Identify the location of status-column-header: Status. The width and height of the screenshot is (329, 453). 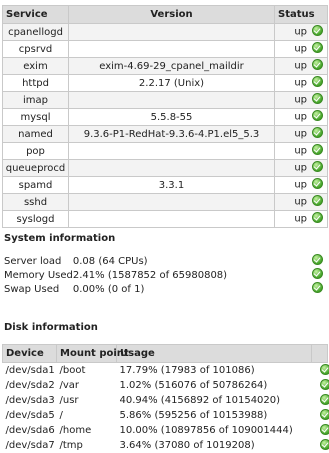
(301, 14).